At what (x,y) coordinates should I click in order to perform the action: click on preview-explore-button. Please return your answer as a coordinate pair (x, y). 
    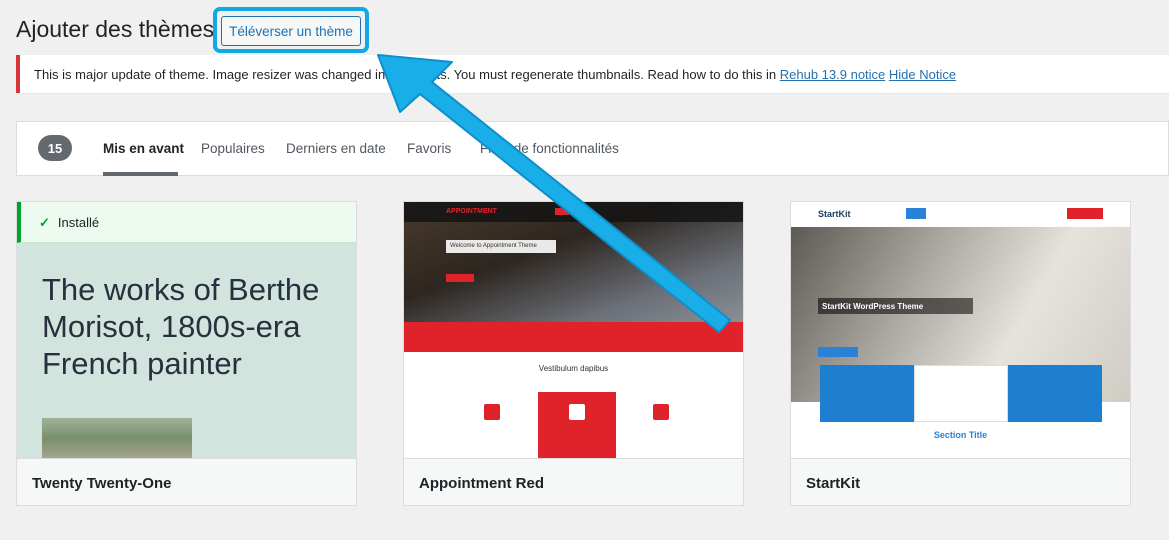
    Looking at the image, I should click on (838, 352).